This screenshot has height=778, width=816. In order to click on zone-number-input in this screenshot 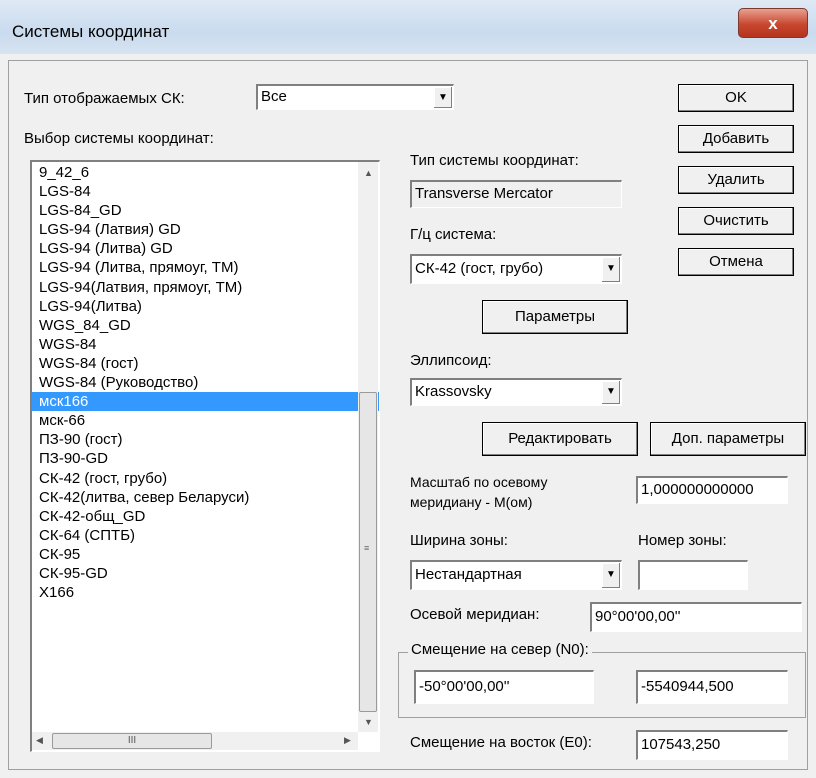, I will do `click(693, 575)`.